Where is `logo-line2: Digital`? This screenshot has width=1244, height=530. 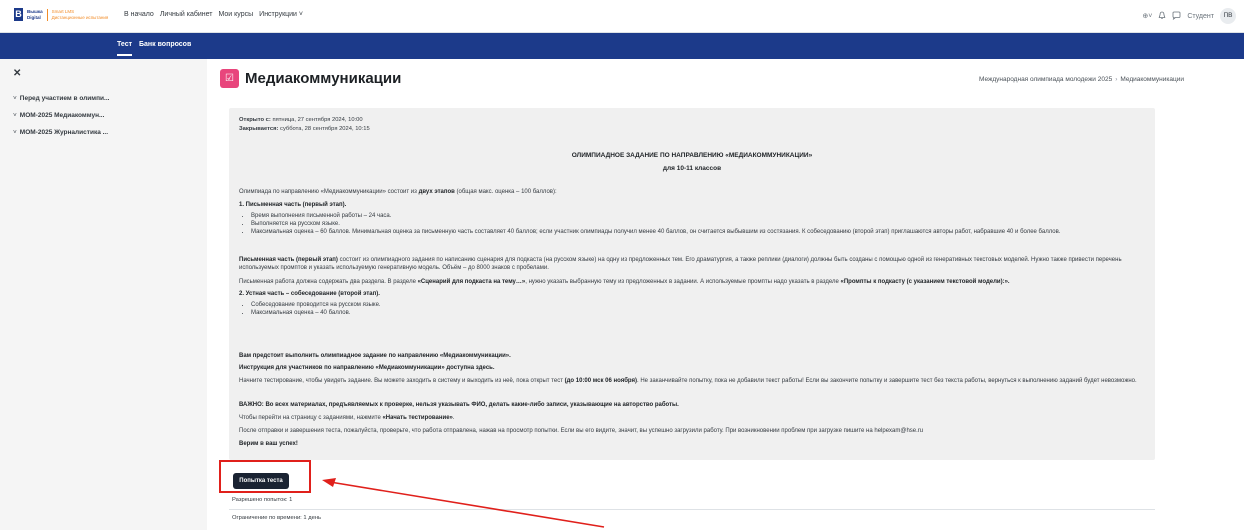
logo-line2: Digital is located at coordinates (34, 17).